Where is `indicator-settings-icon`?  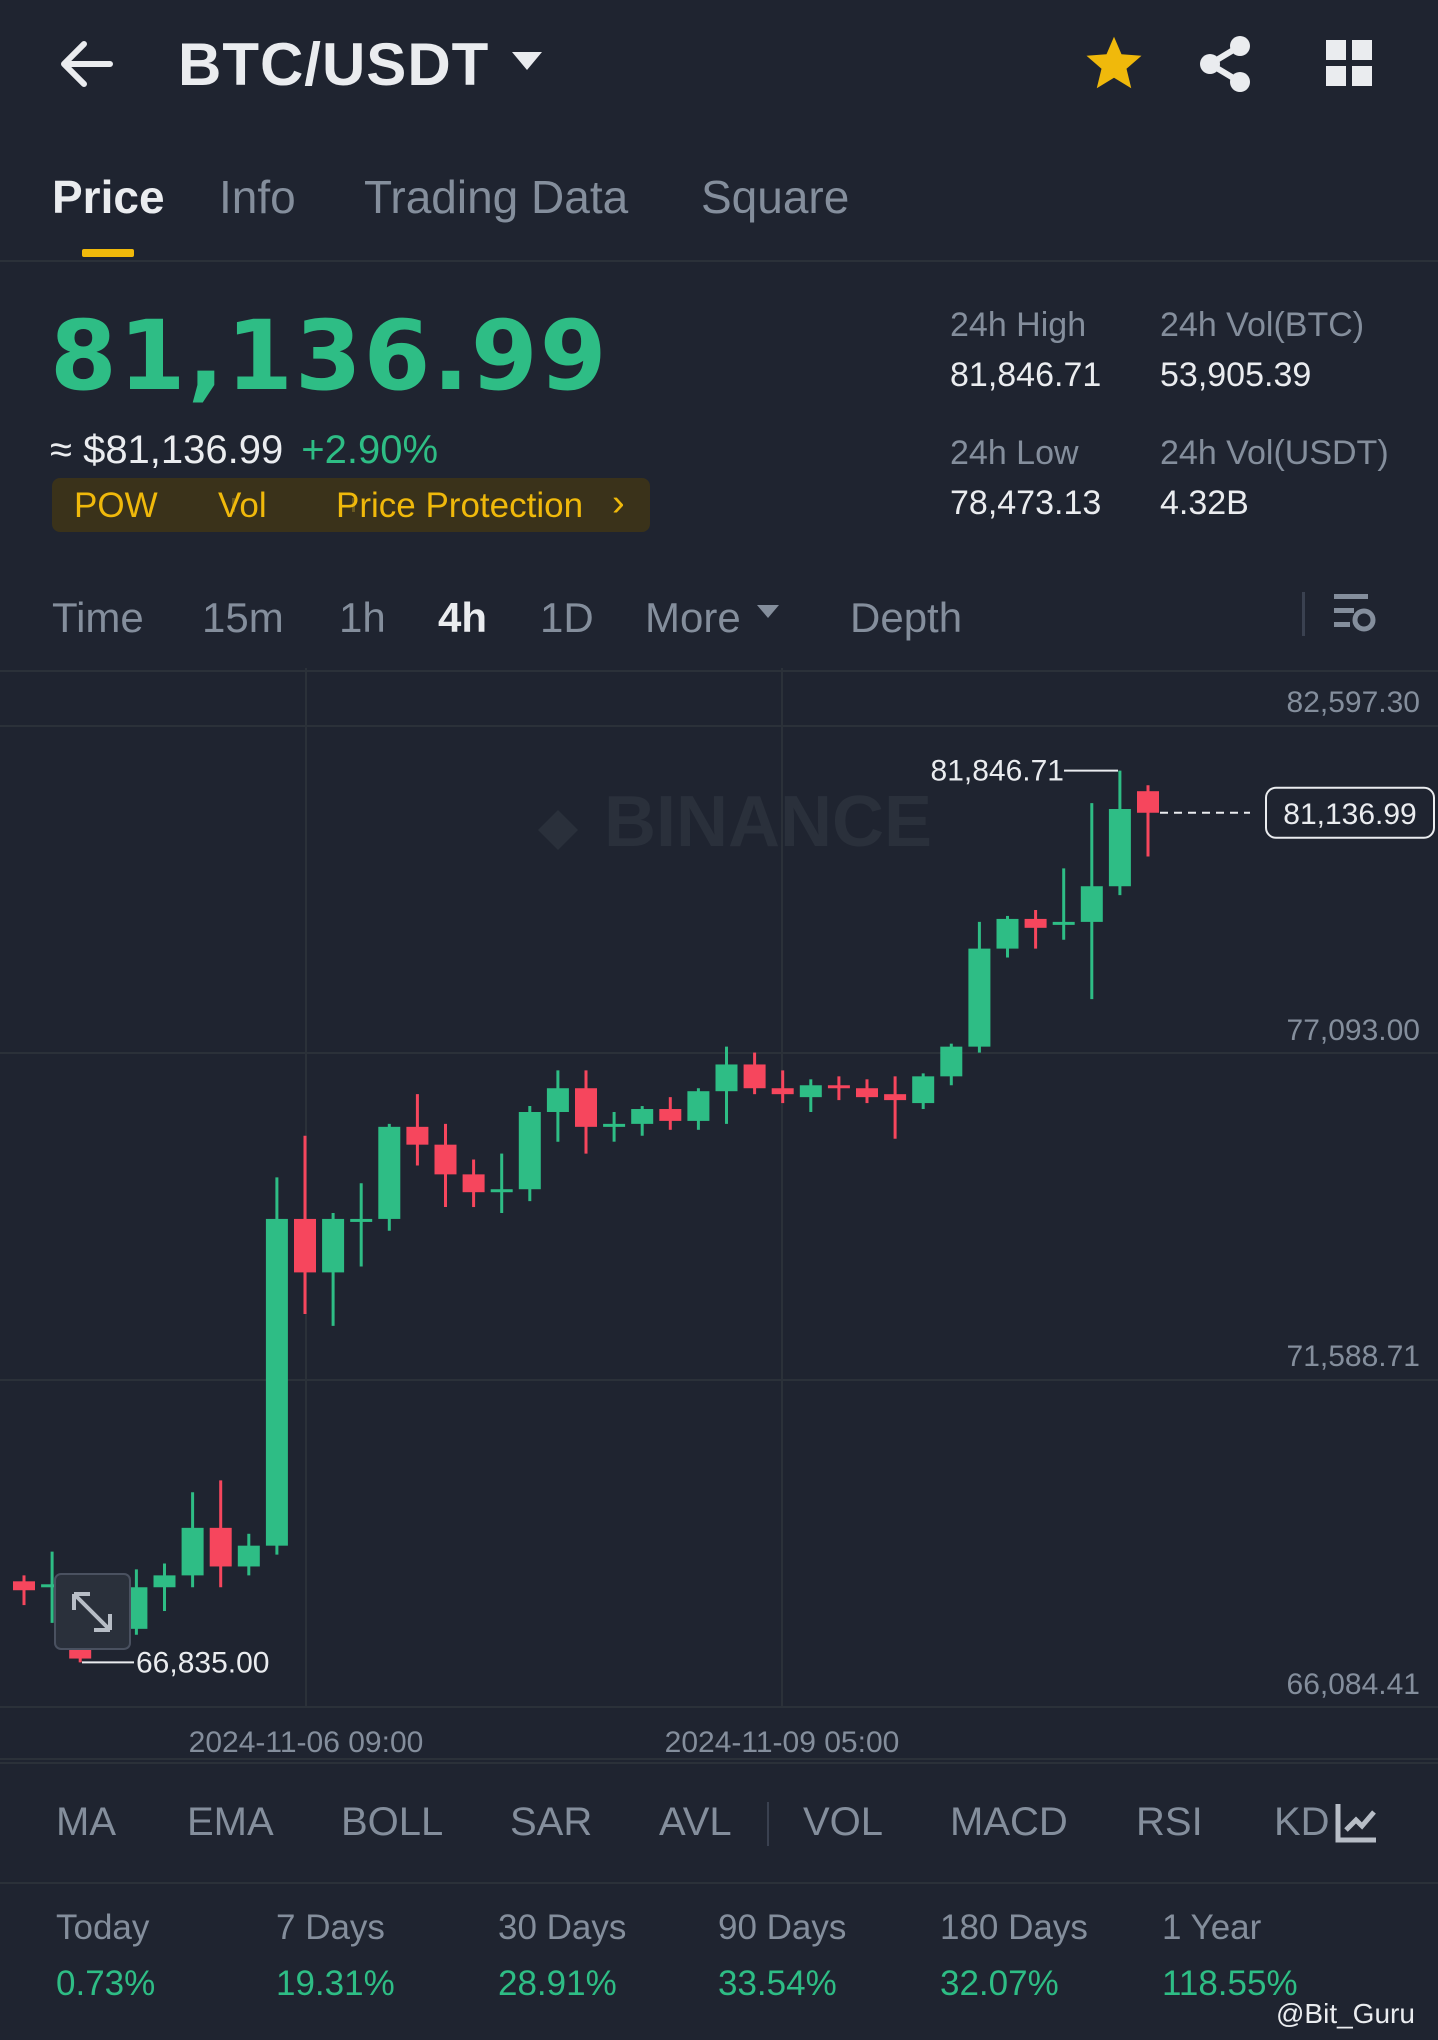
indicator-settings-icon is located at coordinates (1356, 1823).